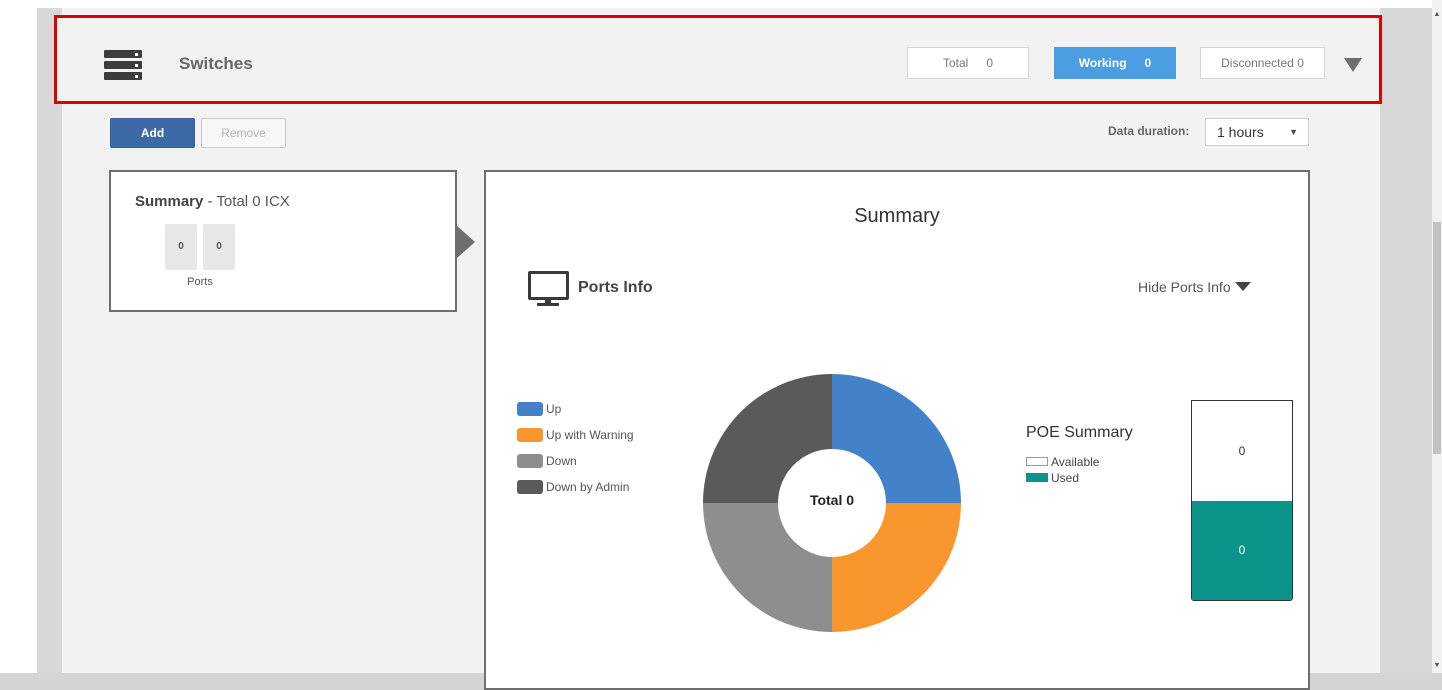  I want to click on total-value: 0, so click(990, 63).